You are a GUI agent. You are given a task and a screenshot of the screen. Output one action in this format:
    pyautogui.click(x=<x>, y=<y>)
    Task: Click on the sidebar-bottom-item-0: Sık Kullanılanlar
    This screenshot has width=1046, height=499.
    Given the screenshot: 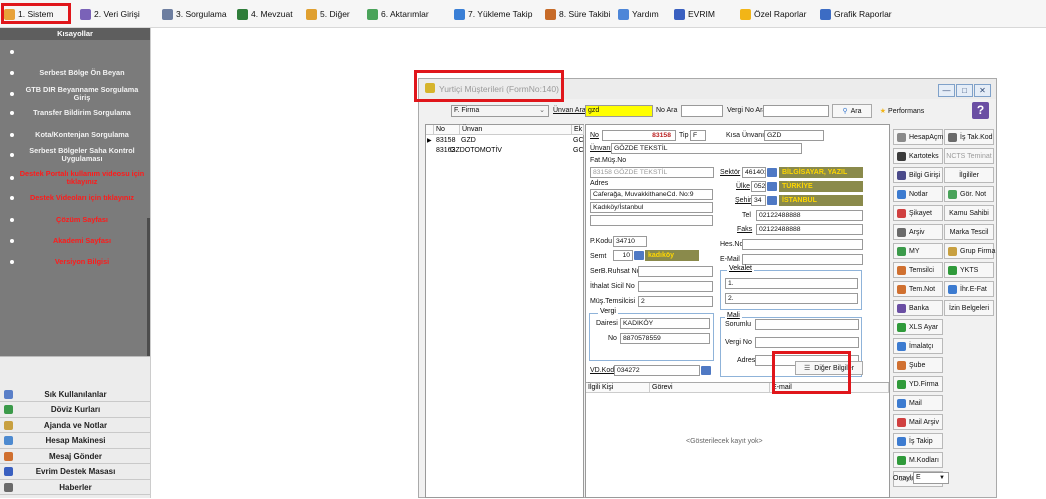 What is the action you would take?
    pyautogui.click(x=75, y=394)
    